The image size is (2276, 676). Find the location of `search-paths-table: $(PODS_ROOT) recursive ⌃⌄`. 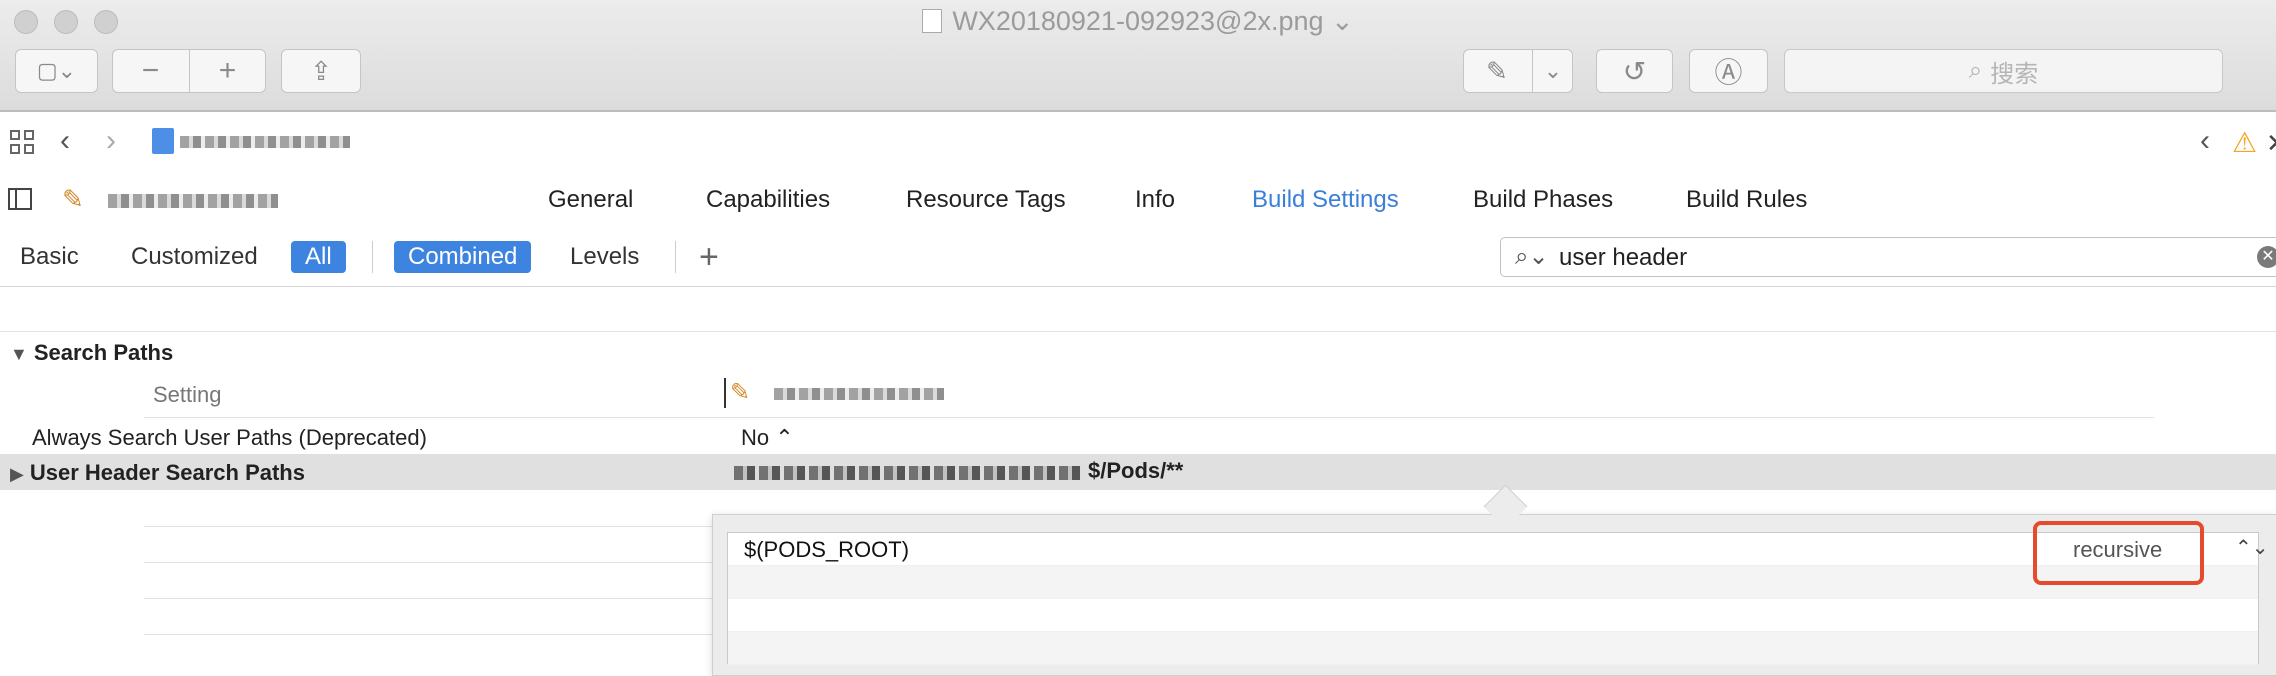

search-paths-table: $(PODS_ROOT) recursive ⌃⌄ is located at coordinates (1498, 598).